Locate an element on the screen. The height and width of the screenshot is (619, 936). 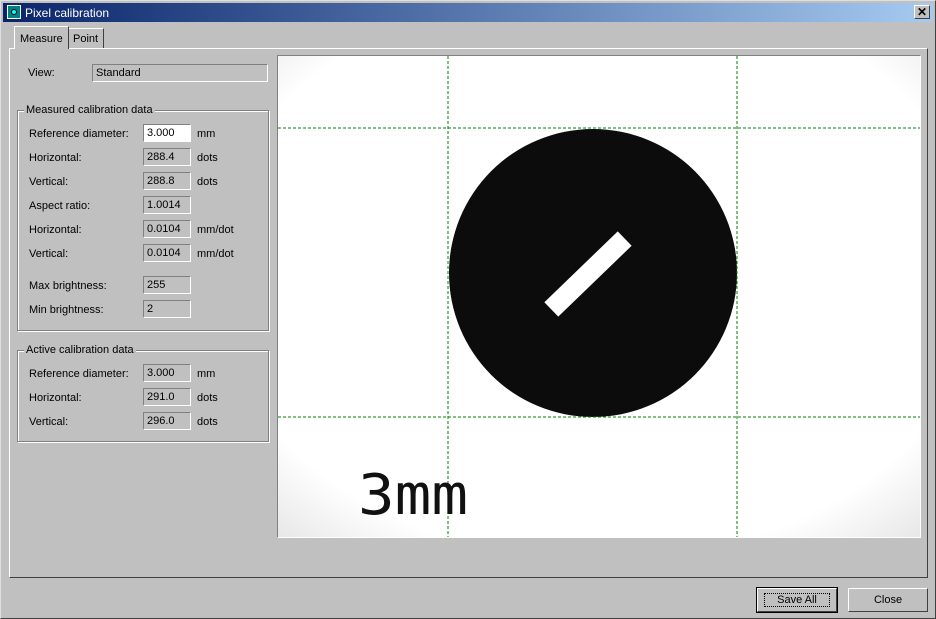
tab-point: Point is located at coordinates (86, 38).